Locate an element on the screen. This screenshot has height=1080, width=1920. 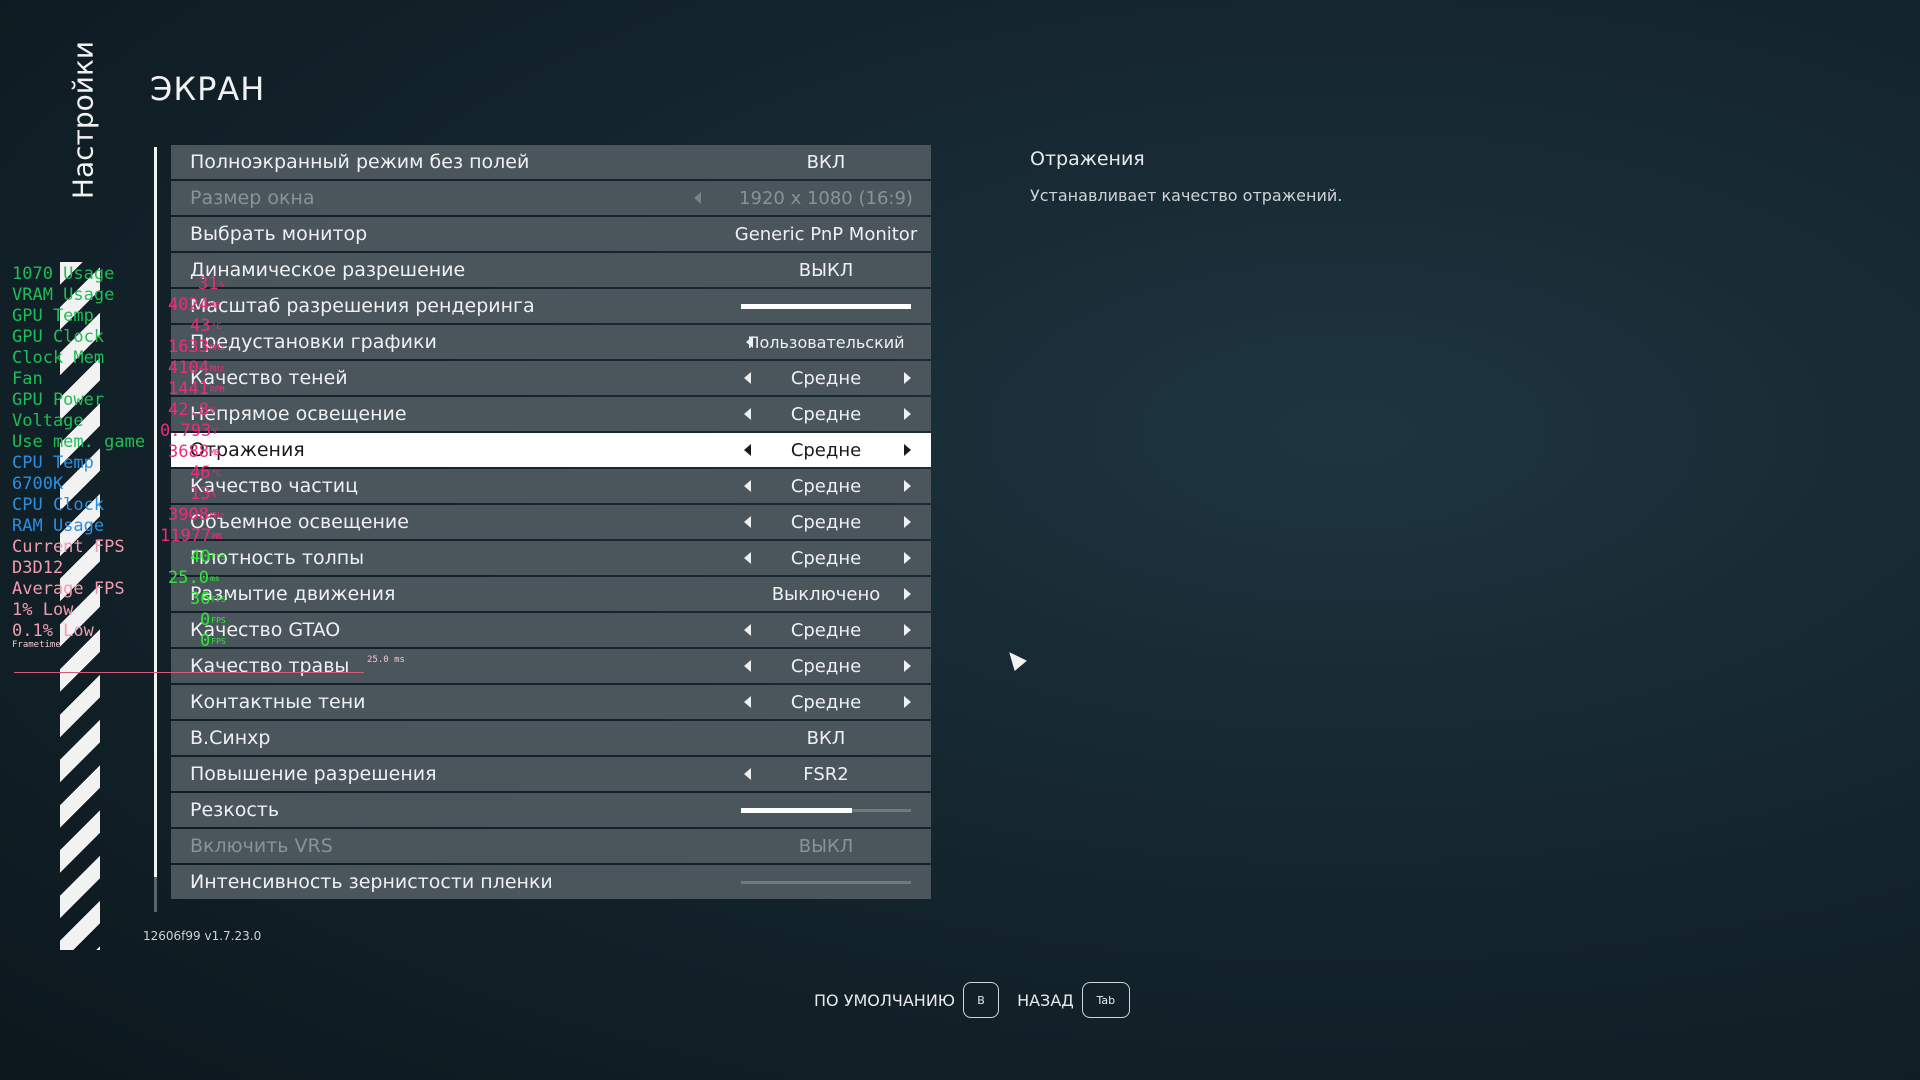
overlay-label: 1070 Usage is located at coordinates (63, 274).